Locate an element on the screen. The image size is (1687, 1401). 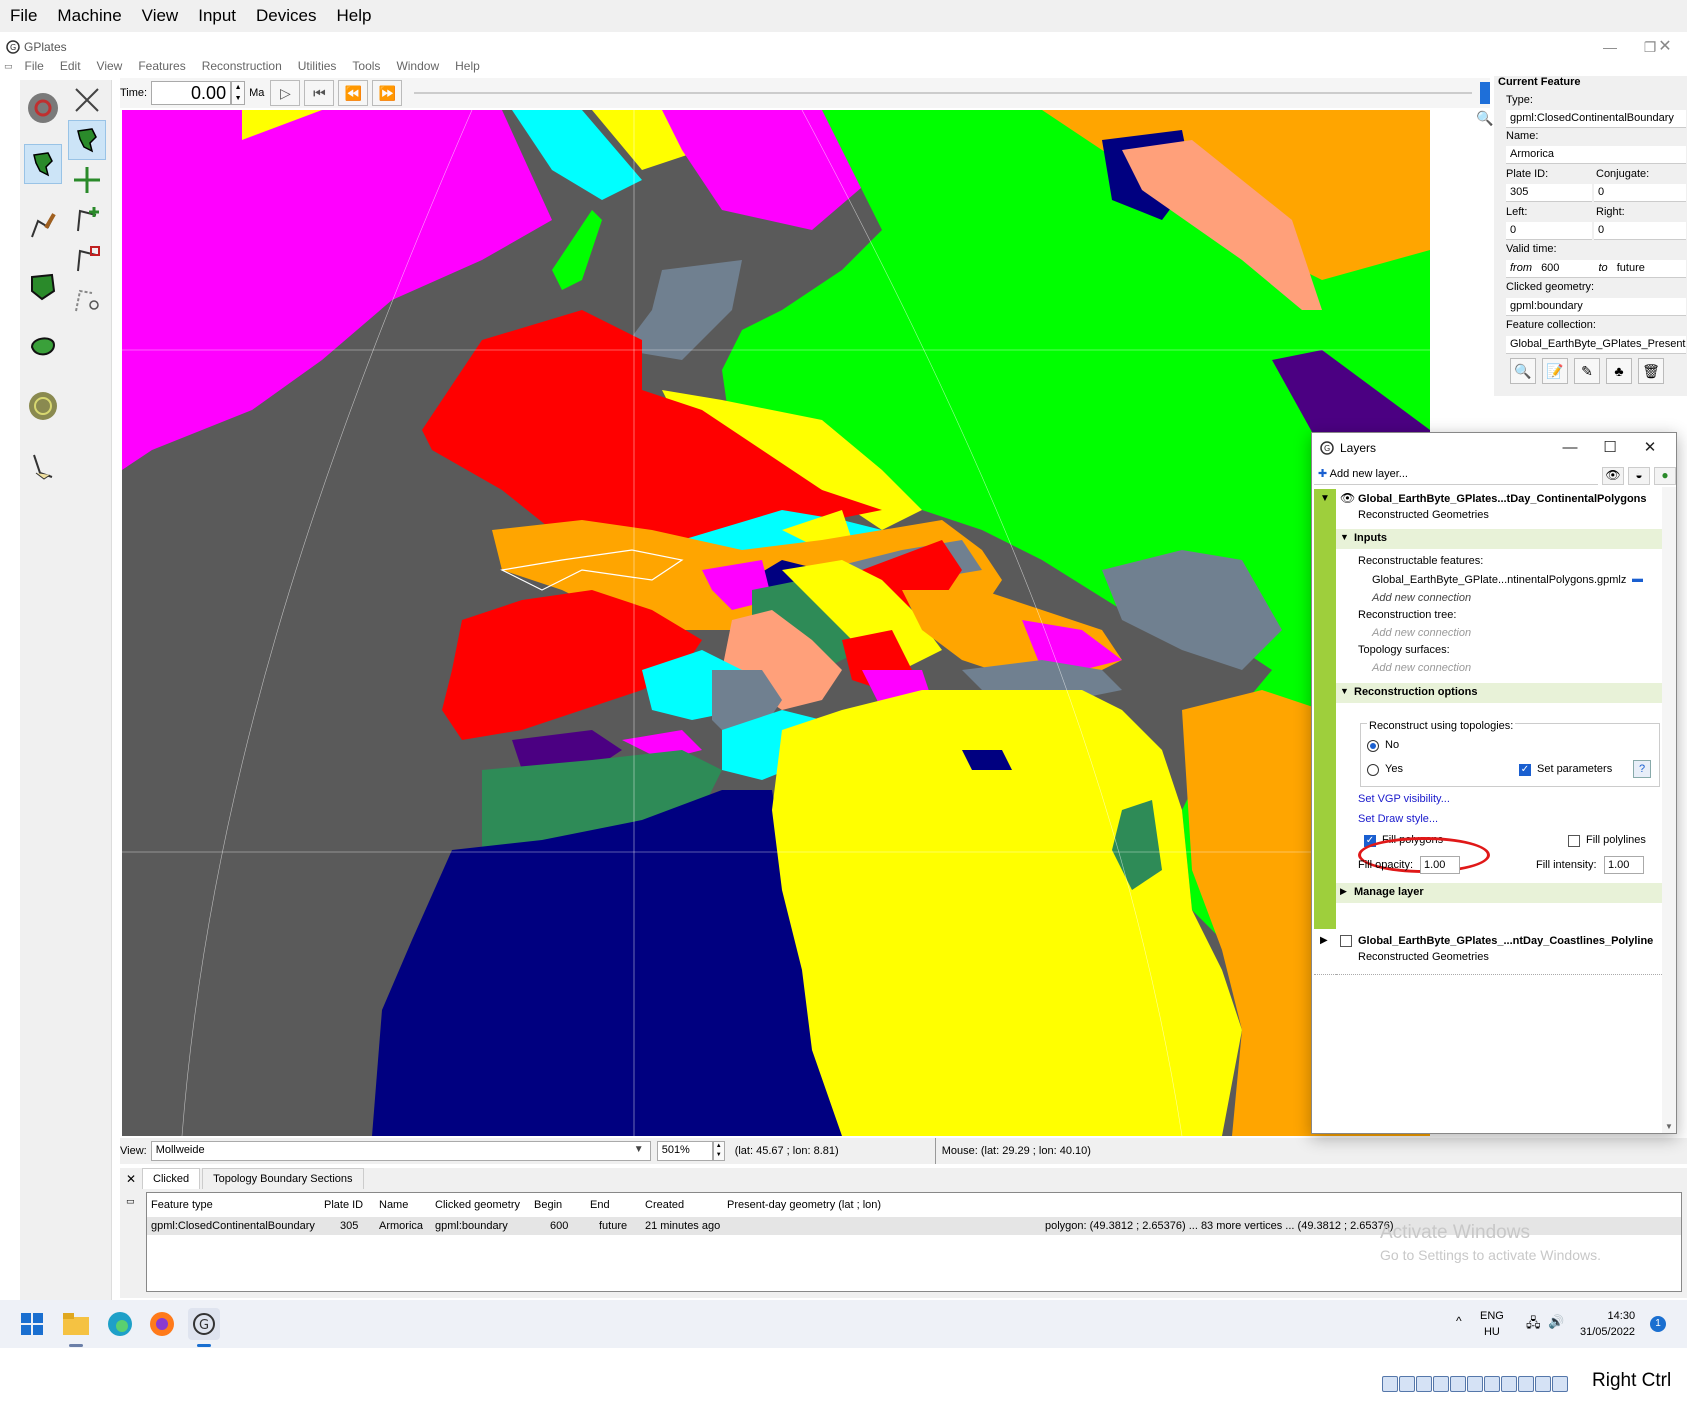
hellinger-icon is located at coordinates (43, 466).